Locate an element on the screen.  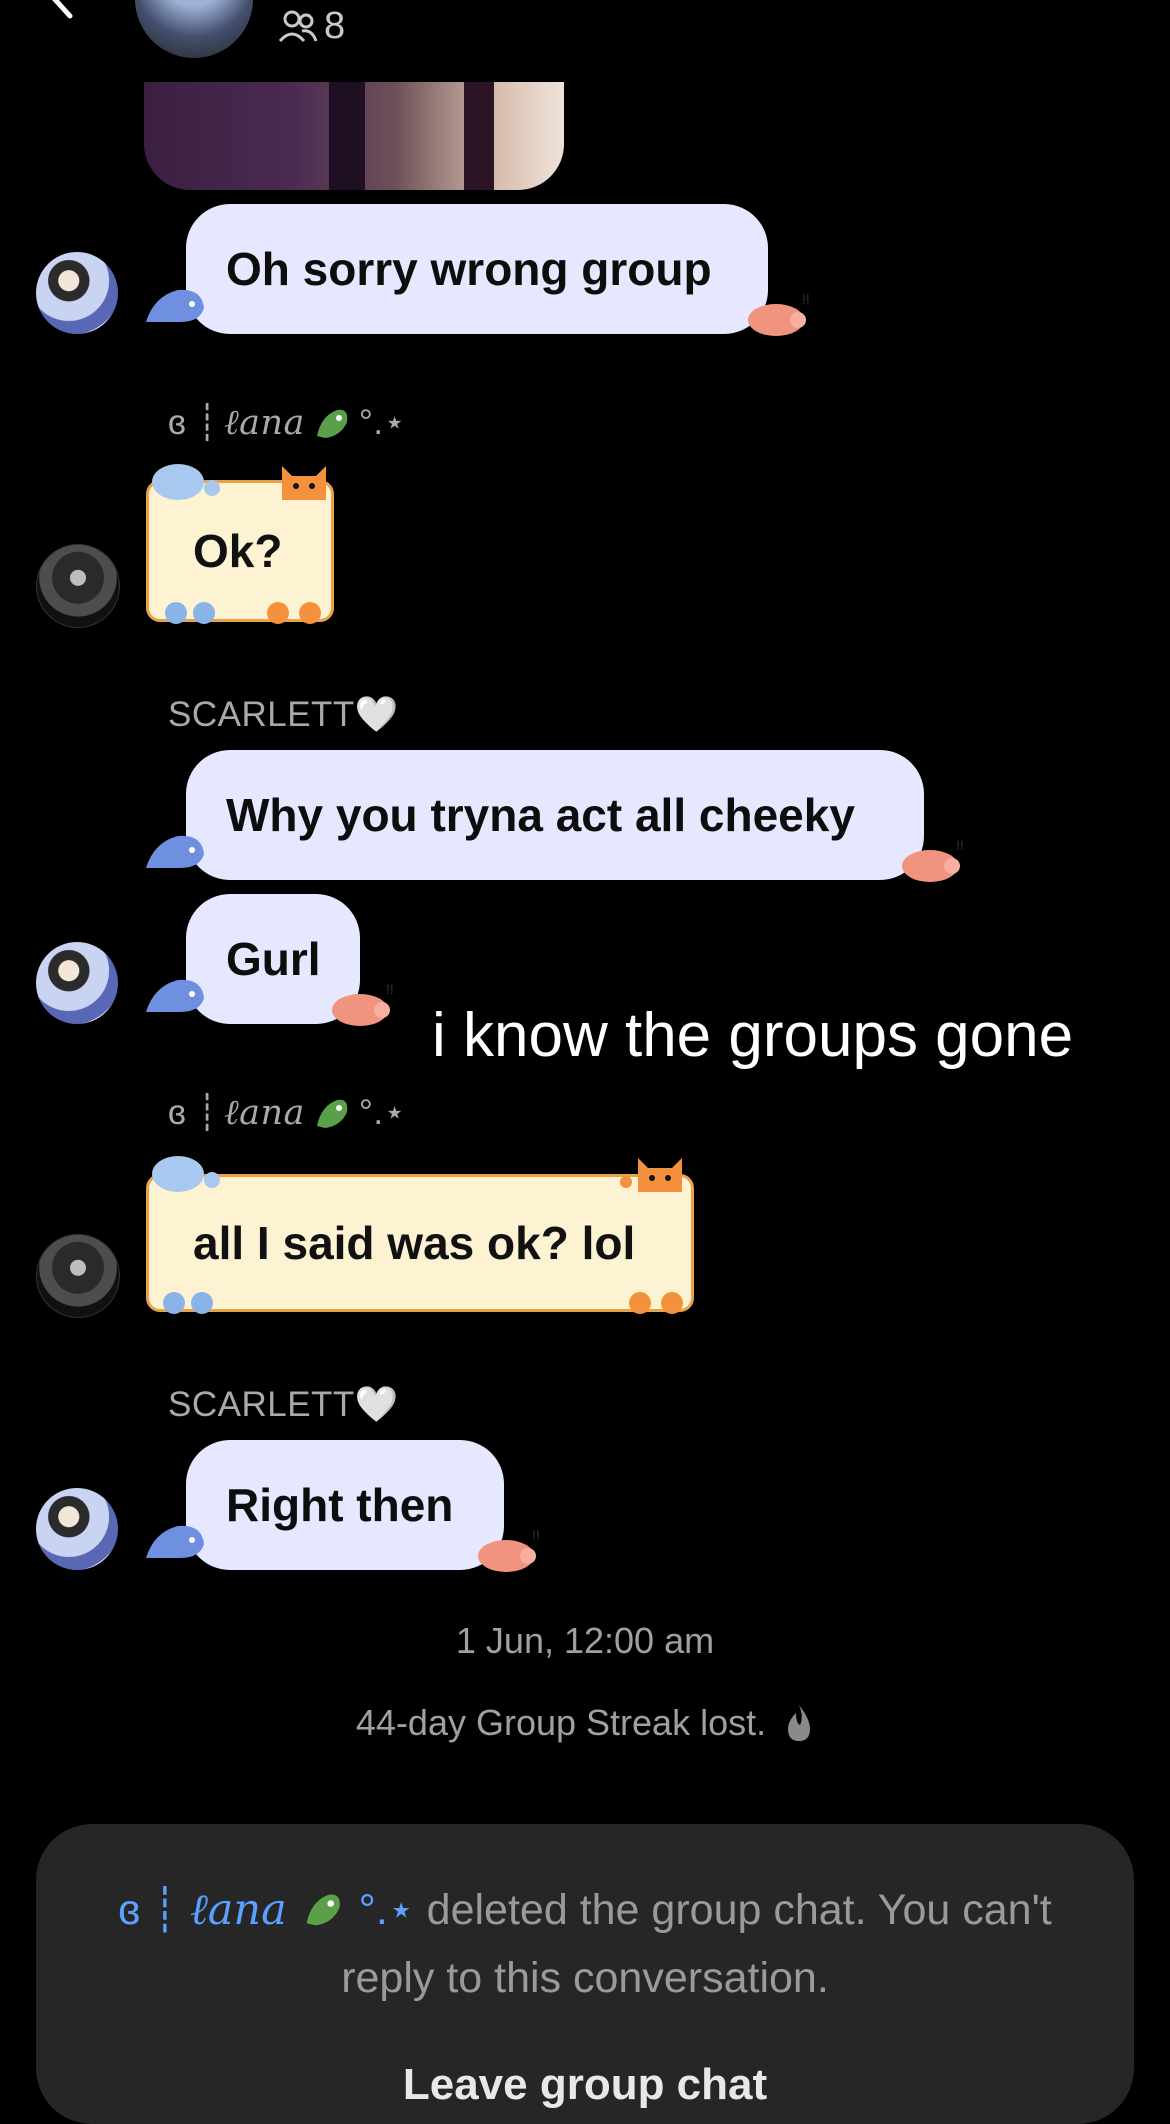
notice-user-suffix: °.⋆ is located at coordinates (386, 1910).